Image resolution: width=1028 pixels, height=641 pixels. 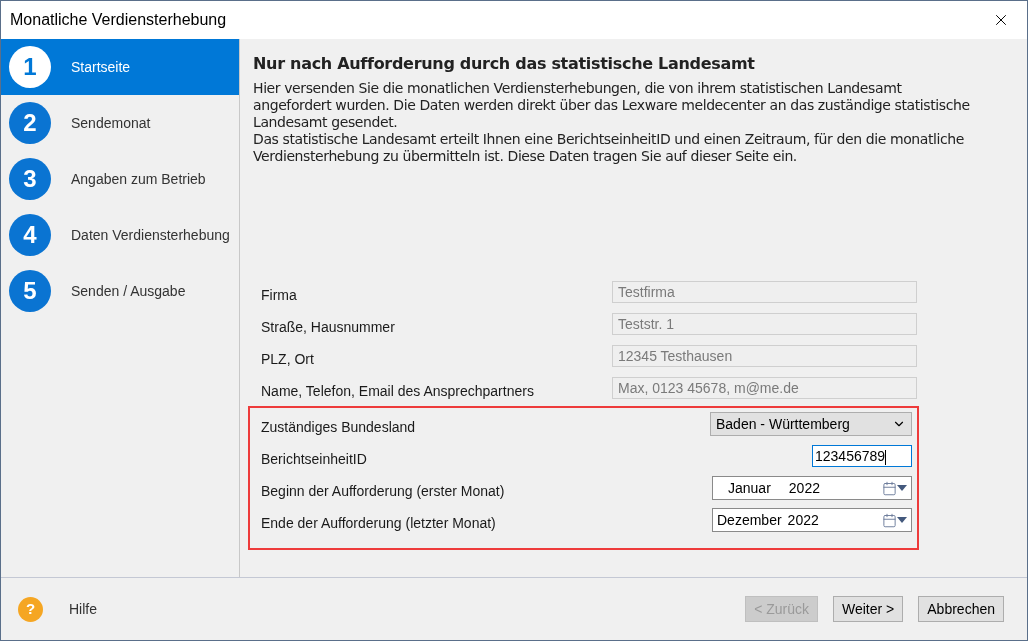 What do you see at coordinates (120, 291) in the screenshot?
I see `wizard-step: 5 Senden / Ausgabe` at bounding box center [120, 291].